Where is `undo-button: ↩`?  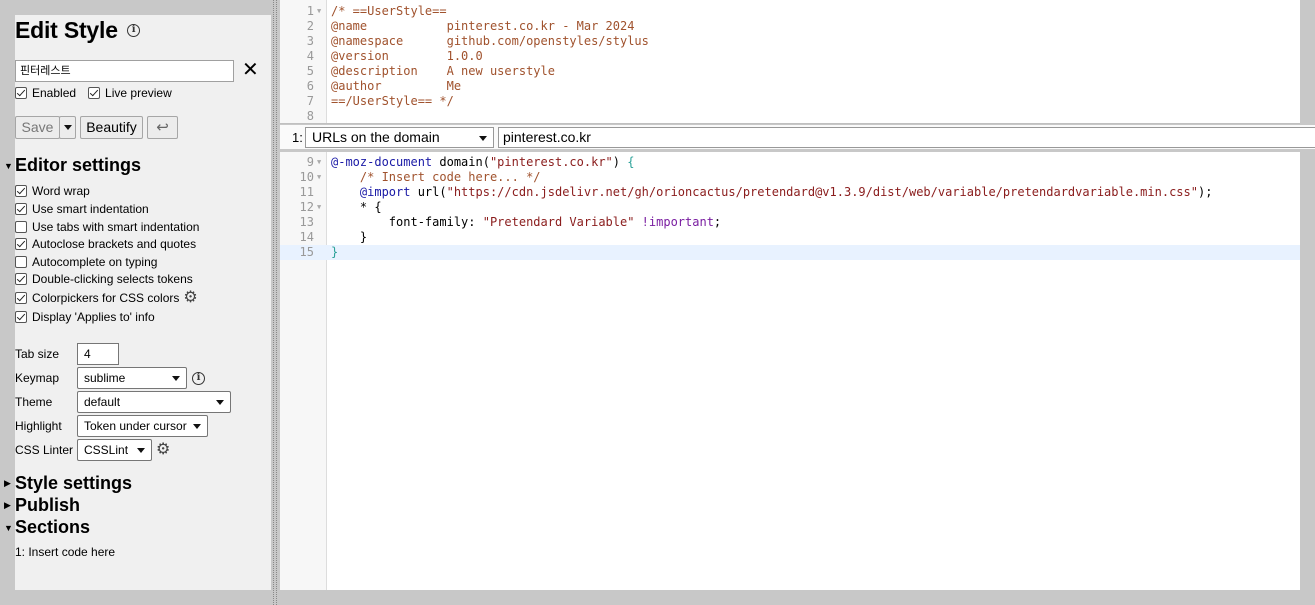
undo-button: ↩ is located at coordinates (162, 127).